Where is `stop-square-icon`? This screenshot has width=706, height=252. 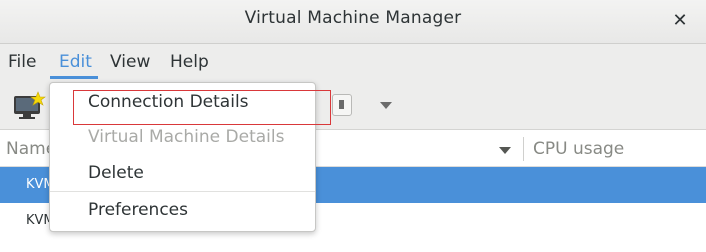
stop-square-icon is located at coordinates (342, 105).